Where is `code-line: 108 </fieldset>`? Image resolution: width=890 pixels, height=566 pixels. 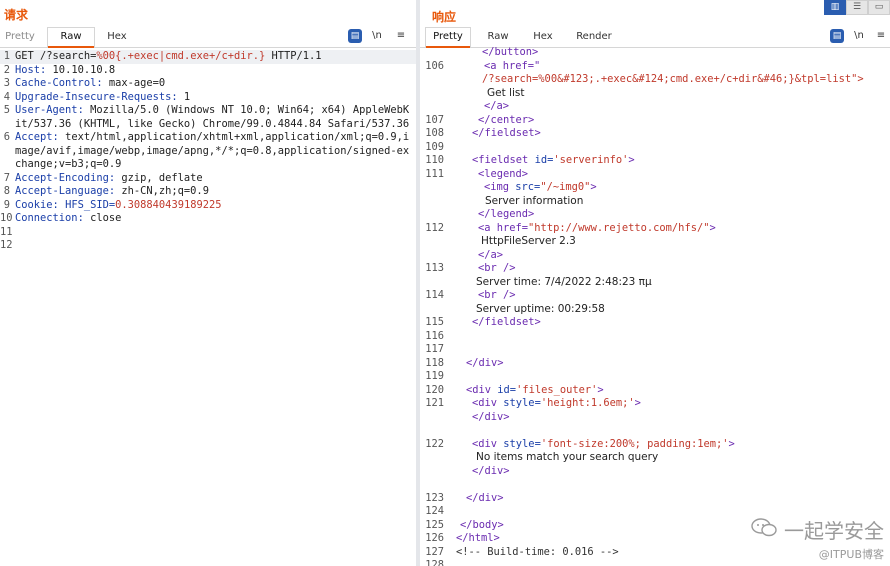 code-line: 108 </fieldset> is located at coordinates (483, 133).